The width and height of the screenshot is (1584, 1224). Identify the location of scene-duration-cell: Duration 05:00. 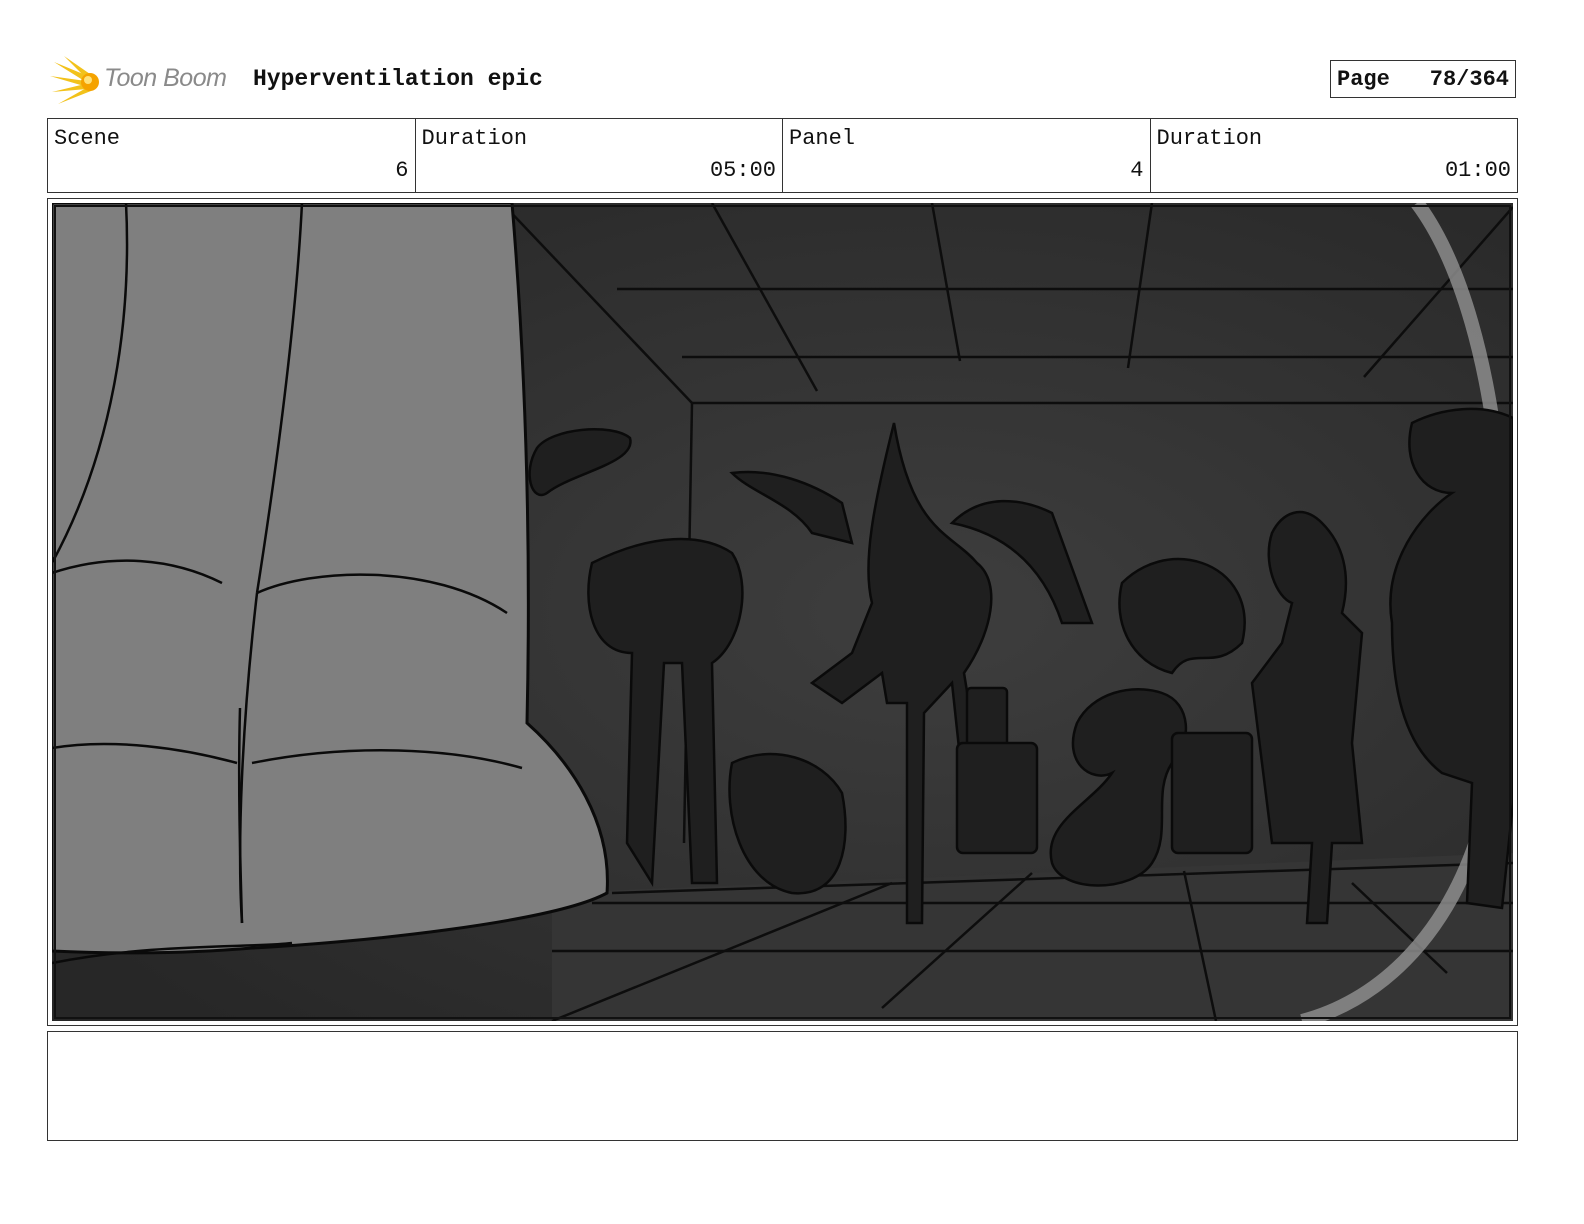
(599, 155).